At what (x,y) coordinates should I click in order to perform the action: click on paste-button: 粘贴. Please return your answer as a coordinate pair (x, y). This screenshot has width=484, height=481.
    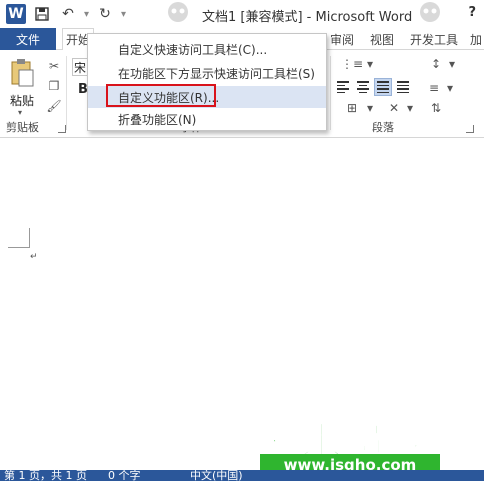
    Looking at the image, I should click on (22, 100).